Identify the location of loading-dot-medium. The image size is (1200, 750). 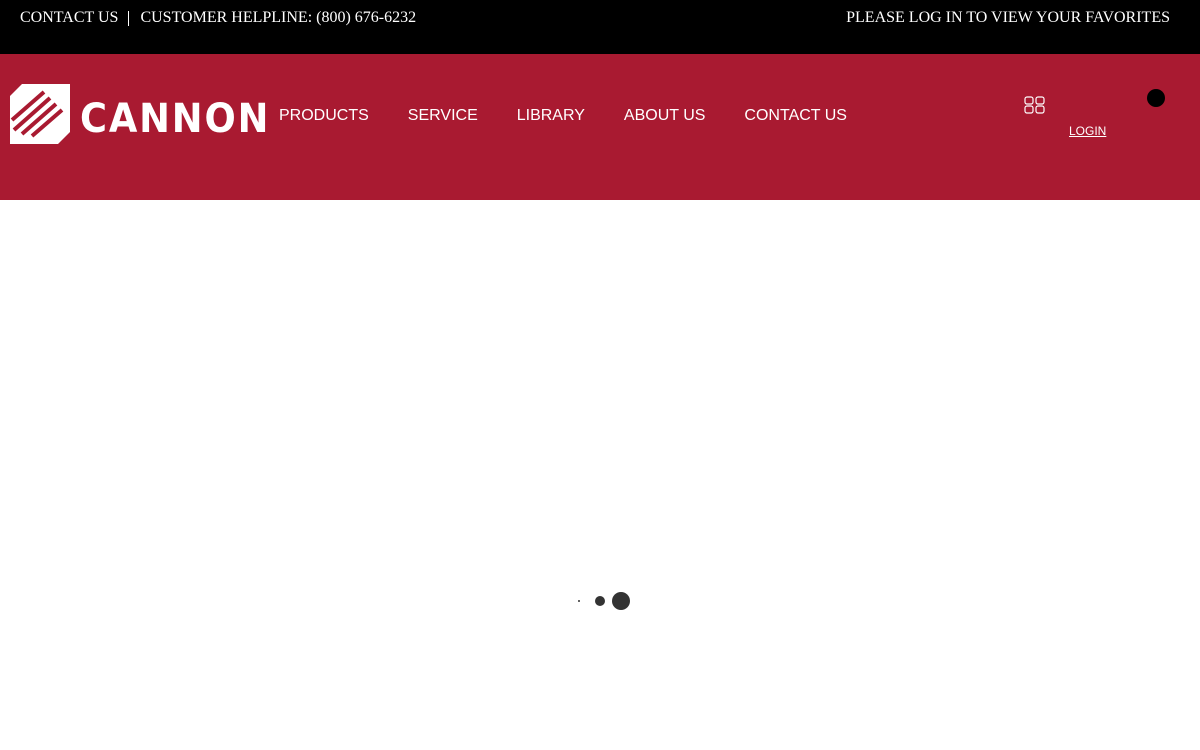
(600, 601).